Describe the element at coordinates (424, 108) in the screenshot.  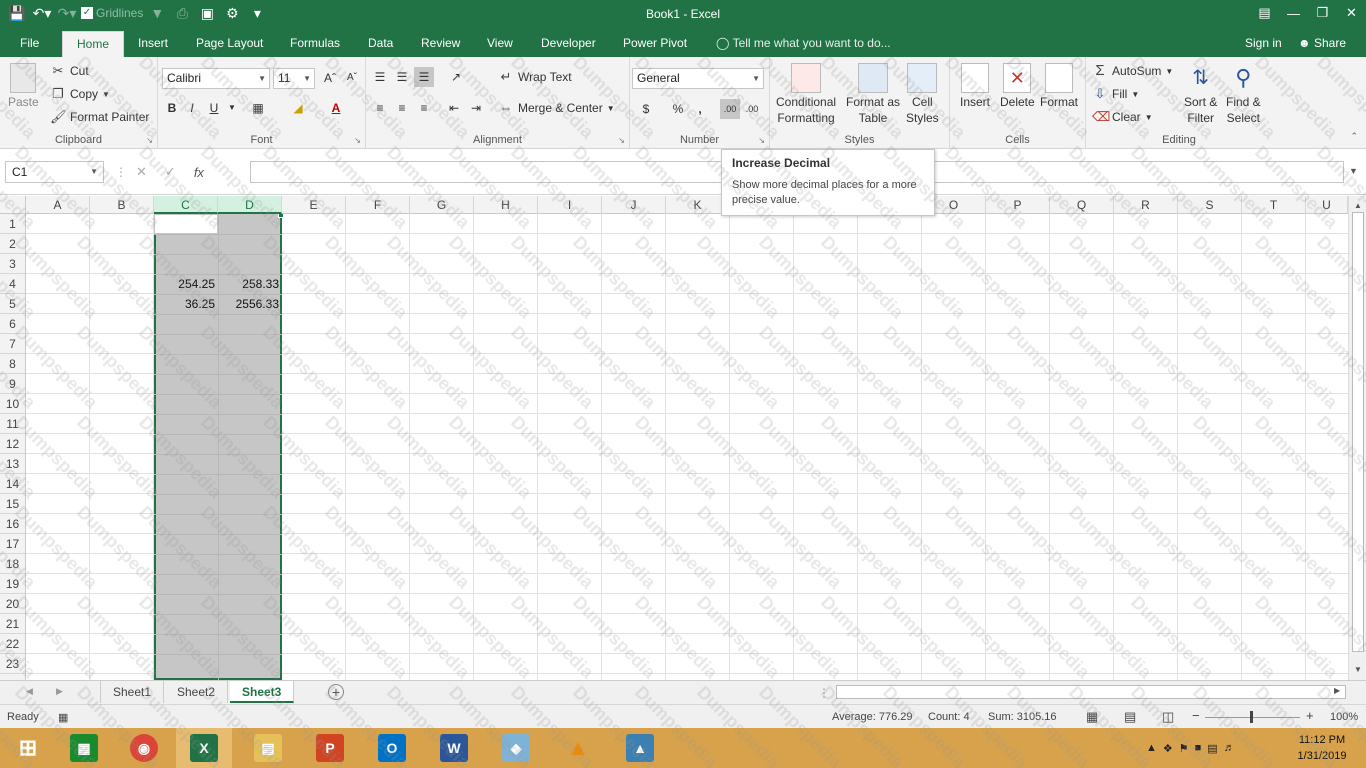
I see `align-right-icon: ≡` at that location.